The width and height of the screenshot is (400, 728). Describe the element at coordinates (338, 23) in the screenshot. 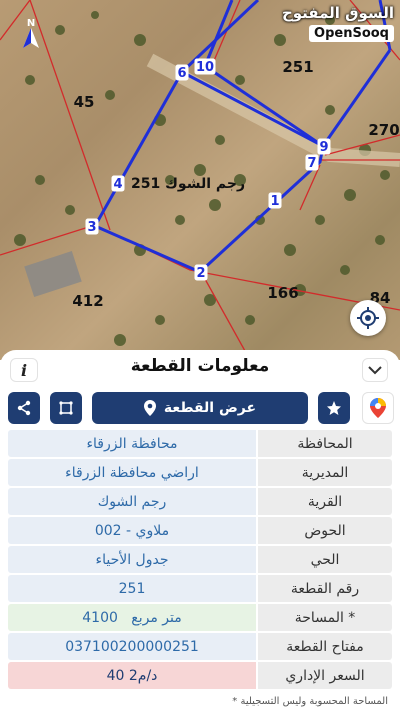

I see `opensooq-logo: السوق المفتوح OpenSooq` at that location.